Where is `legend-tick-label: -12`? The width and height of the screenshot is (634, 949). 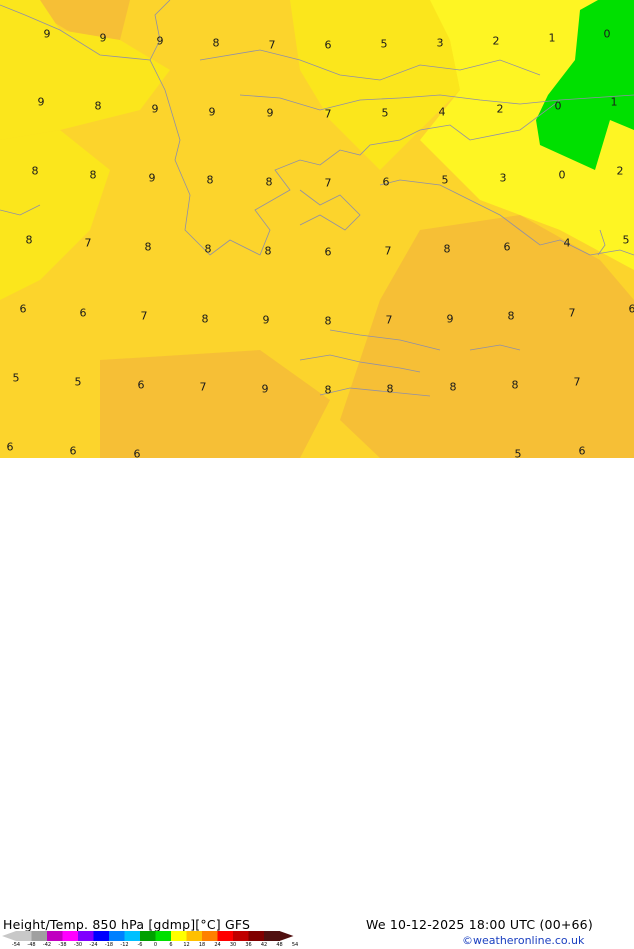
legend-tick-label: -12 is located at coordinates (124, 945).